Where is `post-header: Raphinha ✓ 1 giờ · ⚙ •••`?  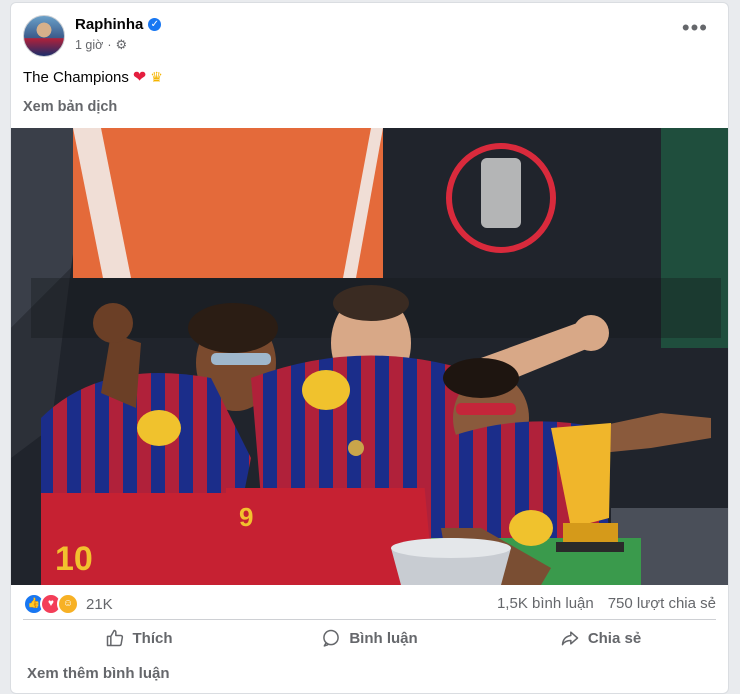 post-header: Raphinha ✓ 1 giờ · ⚙ ••• is located at coordinates (369, 35).